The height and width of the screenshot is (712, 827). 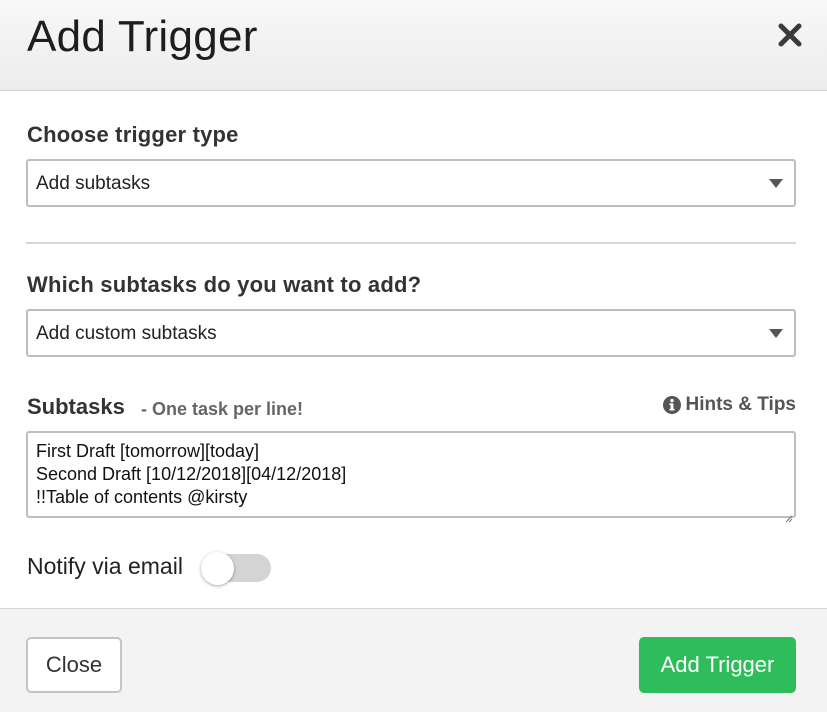 What do you see at coordinates (413, 660) in the screenshot?
I see `modal-footer: Close Add Trigger` at bounding box center [413, 660].